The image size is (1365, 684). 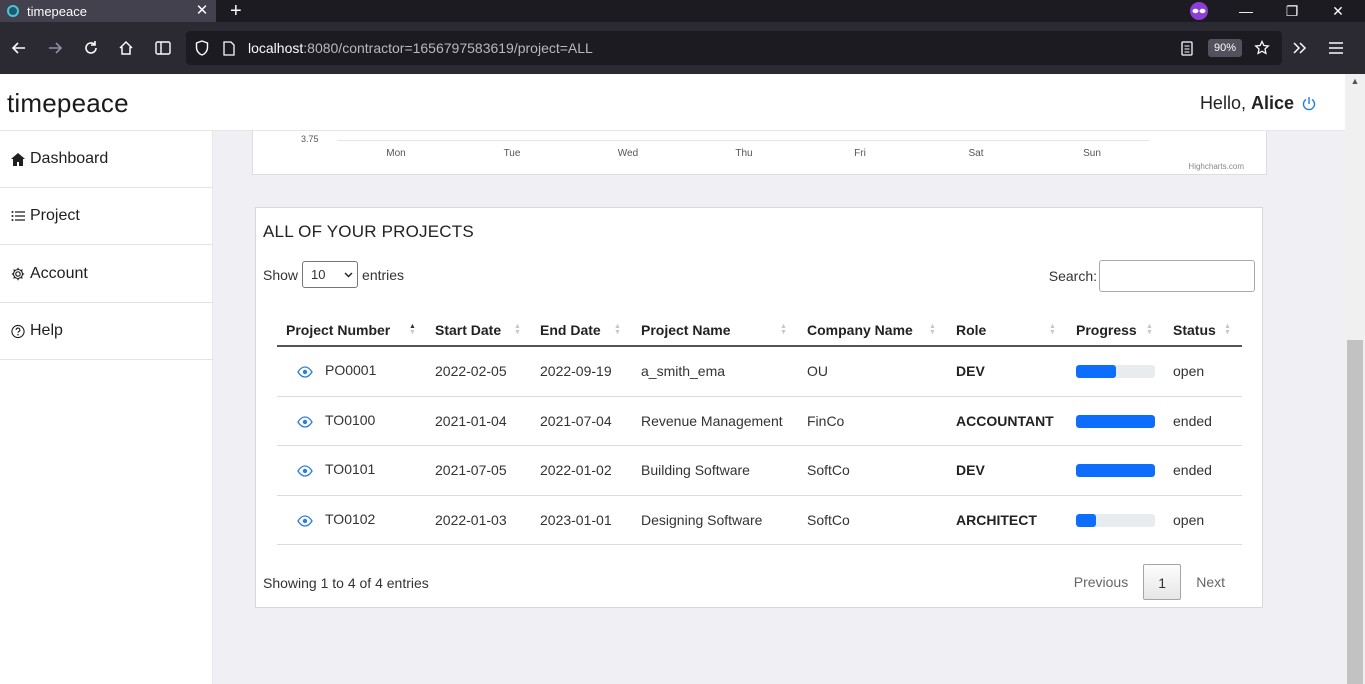 What do you see at coordinates (412, 329) in the screenshot?
I see `sort-asc-icon: ▲ ▼` at bounding box center [412, 329].